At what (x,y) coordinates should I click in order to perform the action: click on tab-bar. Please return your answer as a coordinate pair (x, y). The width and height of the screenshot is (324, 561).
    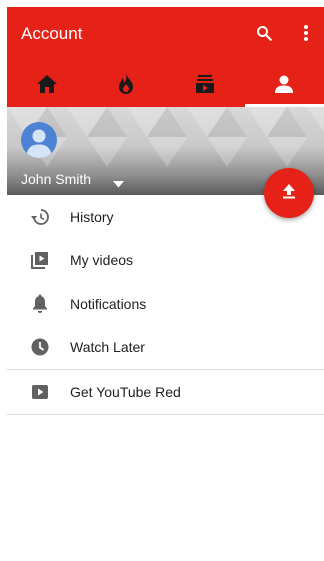
    Looking at the image, I should click on (165, 86).